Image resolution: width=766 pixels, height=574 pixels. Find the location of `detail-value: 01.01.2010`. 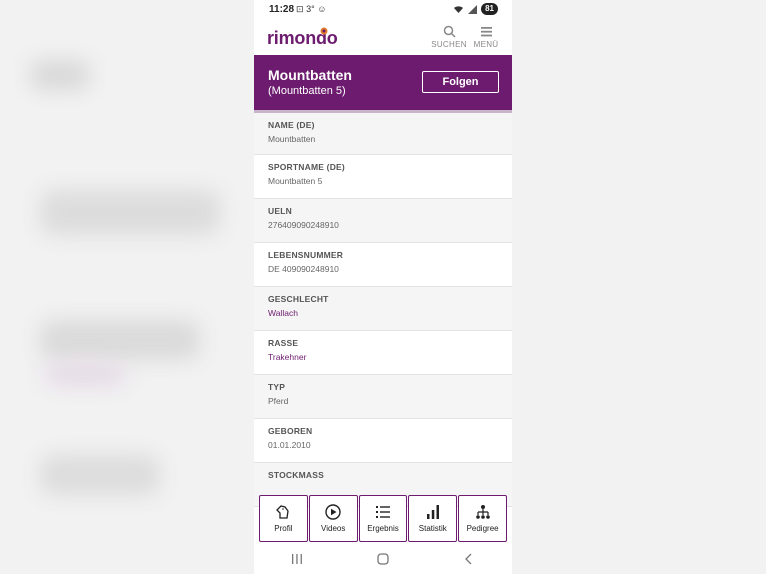

detail-value: 01.01.2010 is located at coordinates (289, 445).